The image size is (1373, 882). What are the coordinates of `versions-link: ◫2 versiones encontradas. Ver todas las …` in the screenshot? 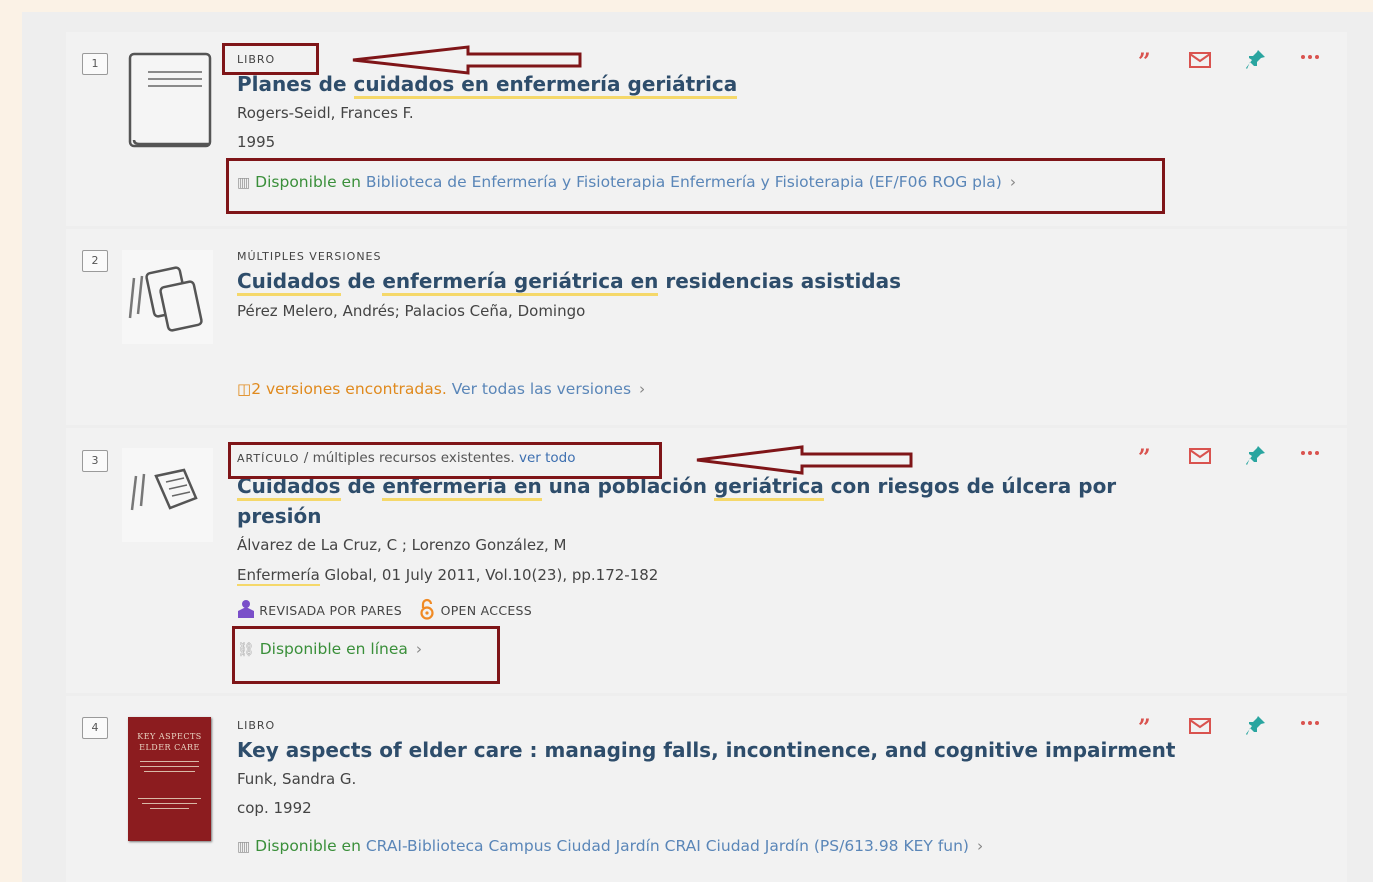 It's located at (441, 389).